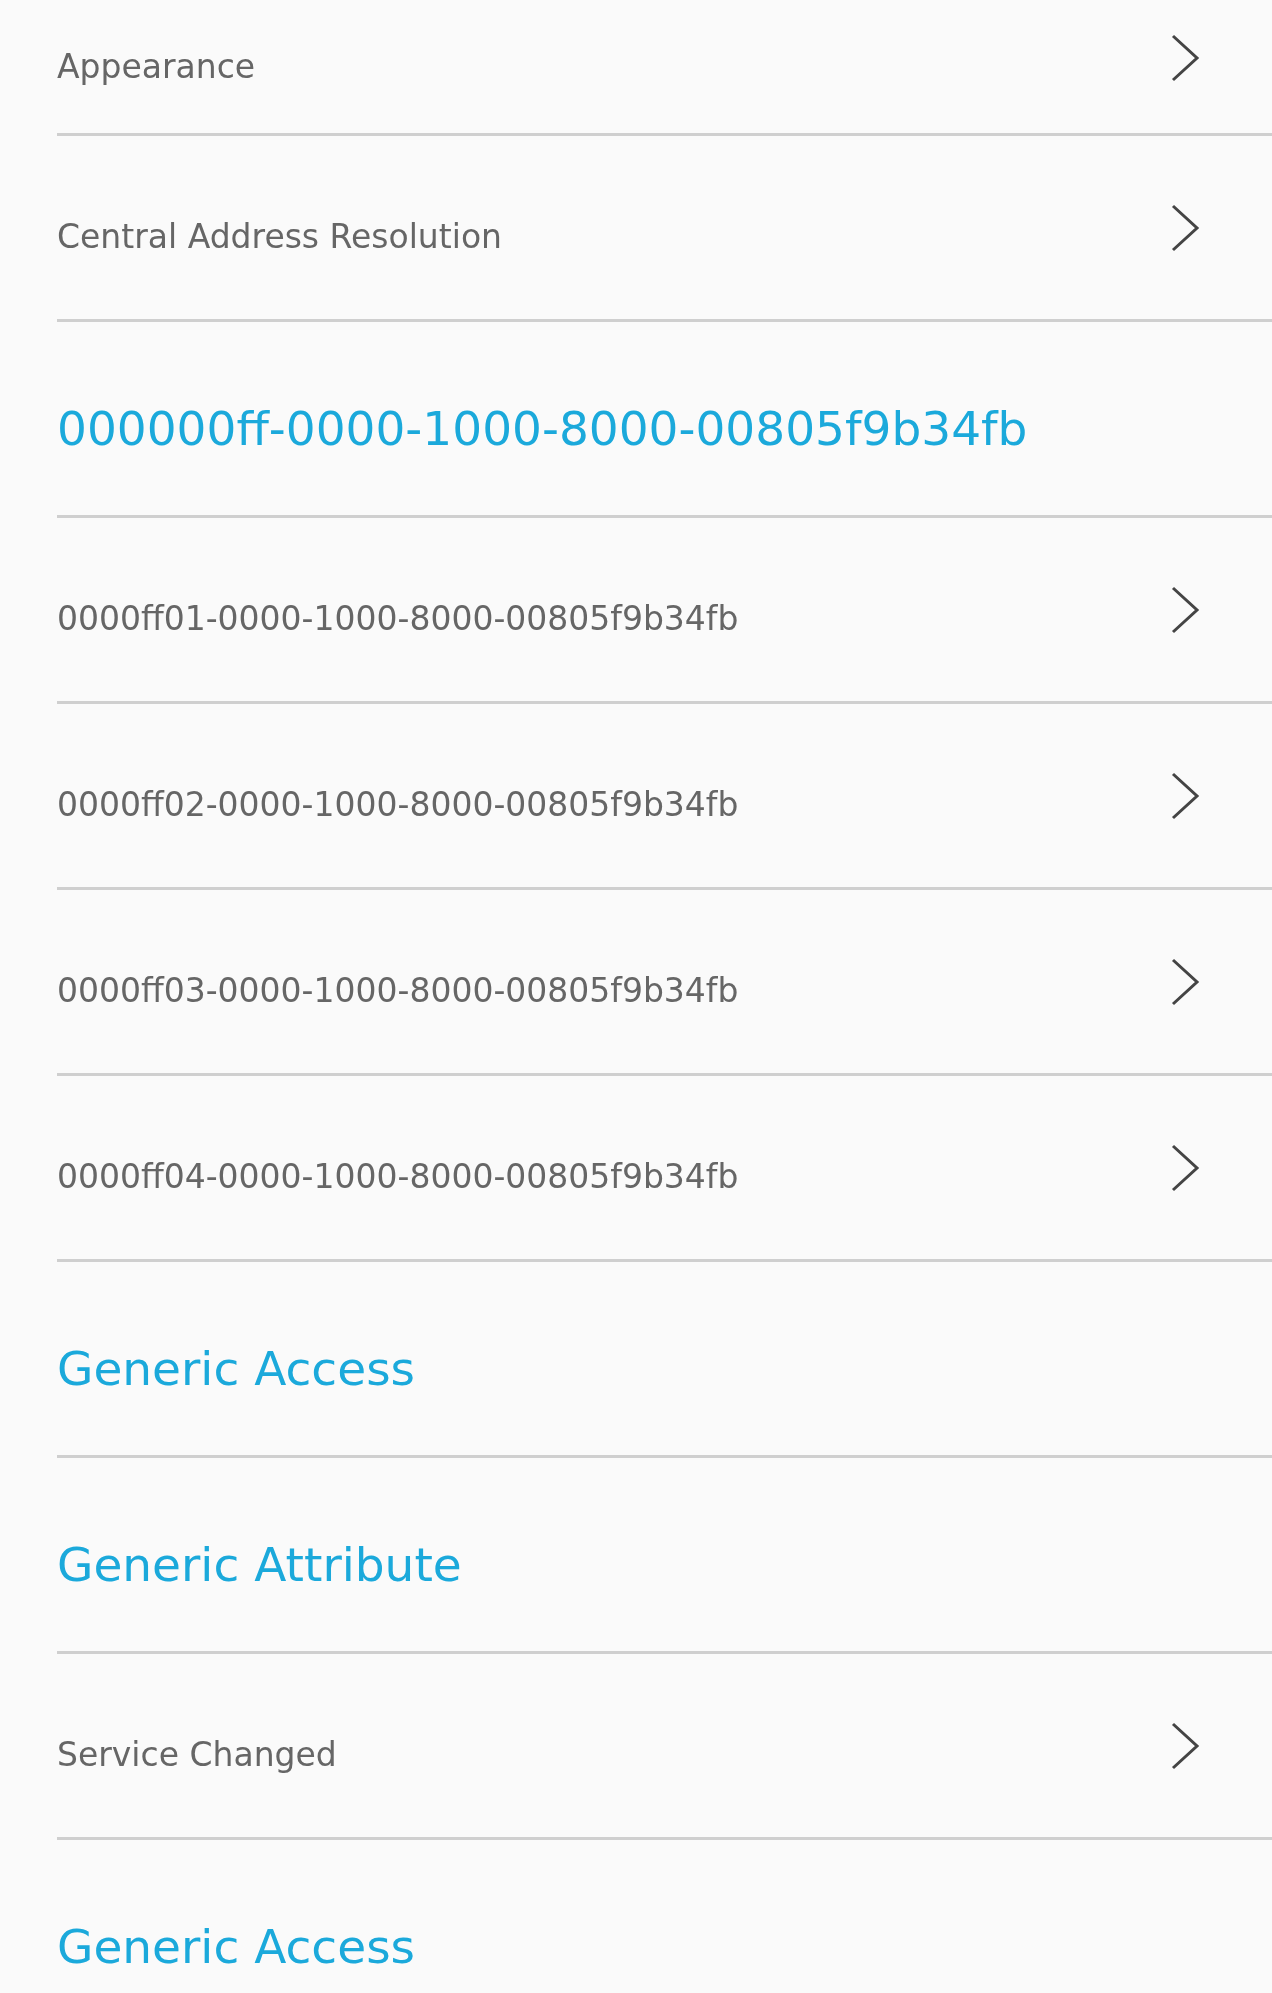  What do you see at coordinates (398, 1176) in the screenshot?
I see `item-label: 0000ff04-0000-1000-8000-00805f9b34fb` at bounding box center [398, 1176].